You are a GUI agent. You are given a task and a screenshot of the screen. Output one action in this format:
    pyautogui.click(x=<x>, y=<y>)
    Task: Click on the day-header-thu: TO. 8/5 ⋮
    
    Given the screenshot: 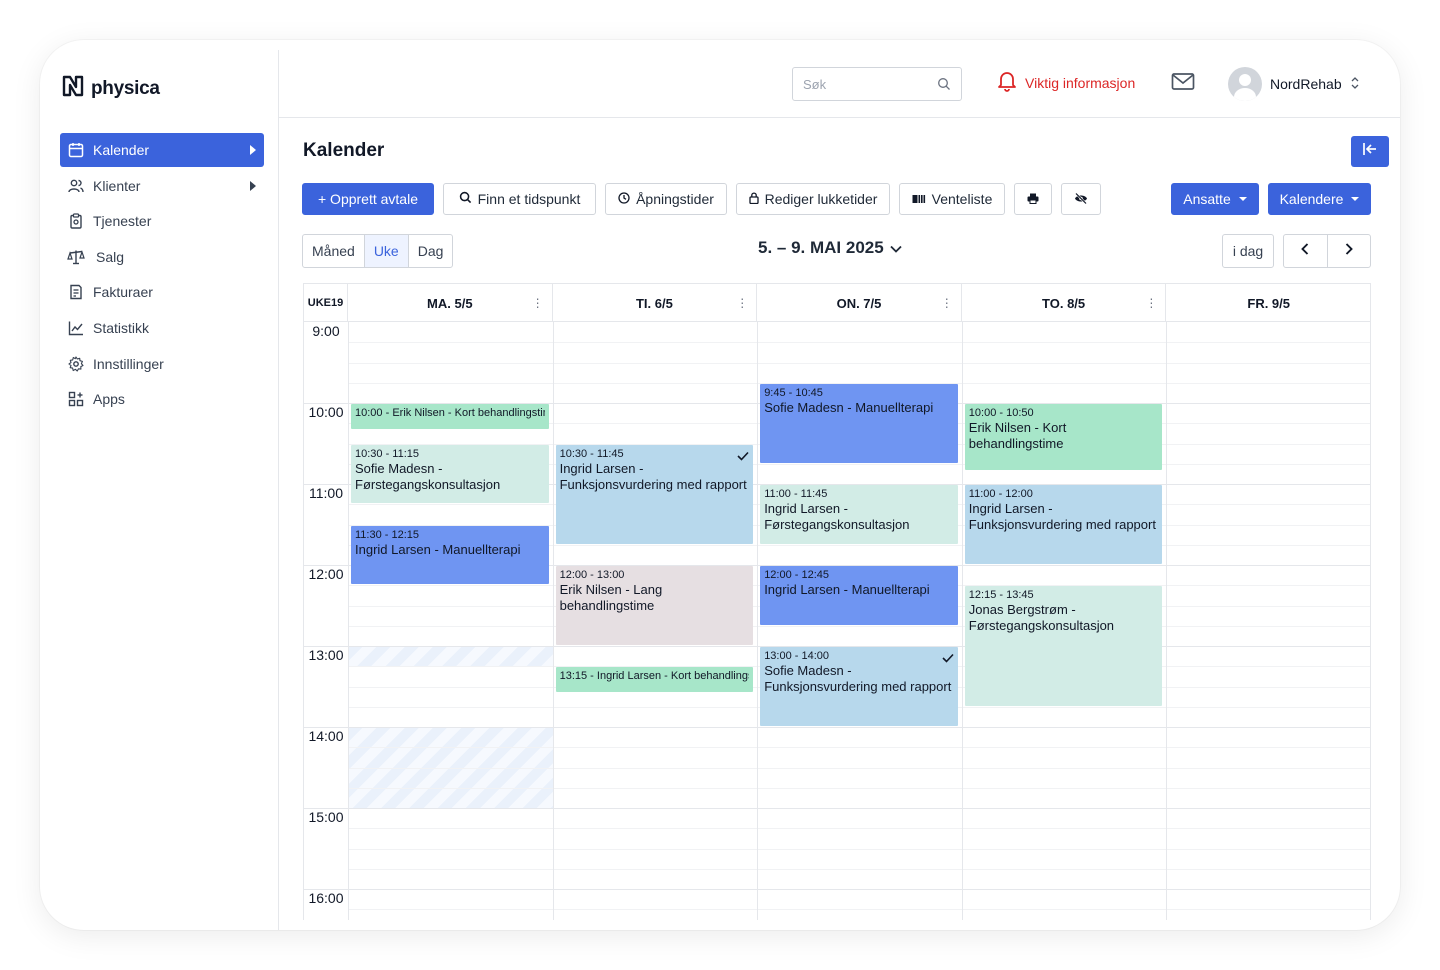 What is the action you would take?
    pyautogui.click(x=1064, y=303)
    